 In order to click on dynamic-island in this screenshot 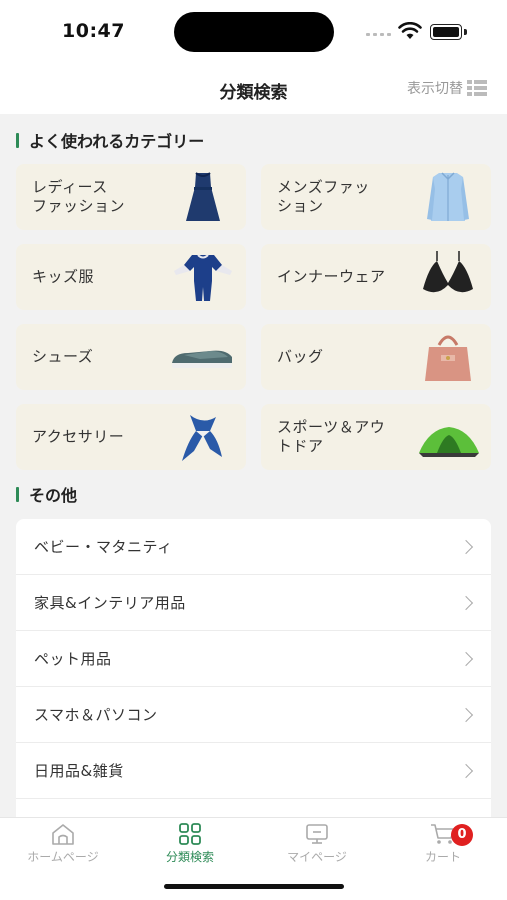, I will do `click(254, 32)`.